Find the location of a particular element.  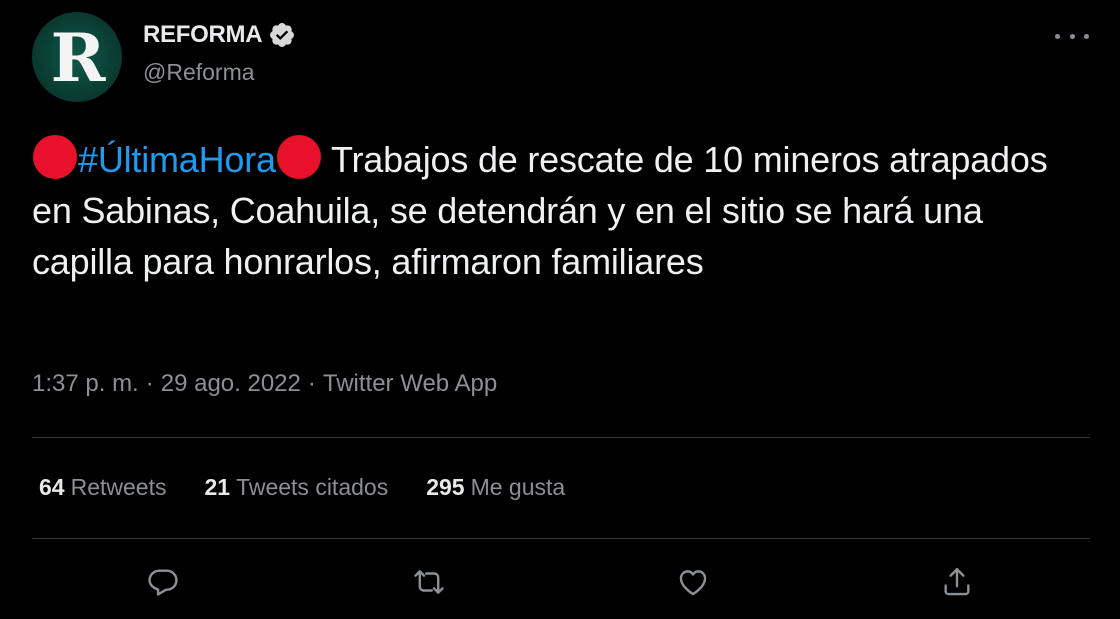

tweet-client: Twitter Web App is located at coordinates (410, 384).